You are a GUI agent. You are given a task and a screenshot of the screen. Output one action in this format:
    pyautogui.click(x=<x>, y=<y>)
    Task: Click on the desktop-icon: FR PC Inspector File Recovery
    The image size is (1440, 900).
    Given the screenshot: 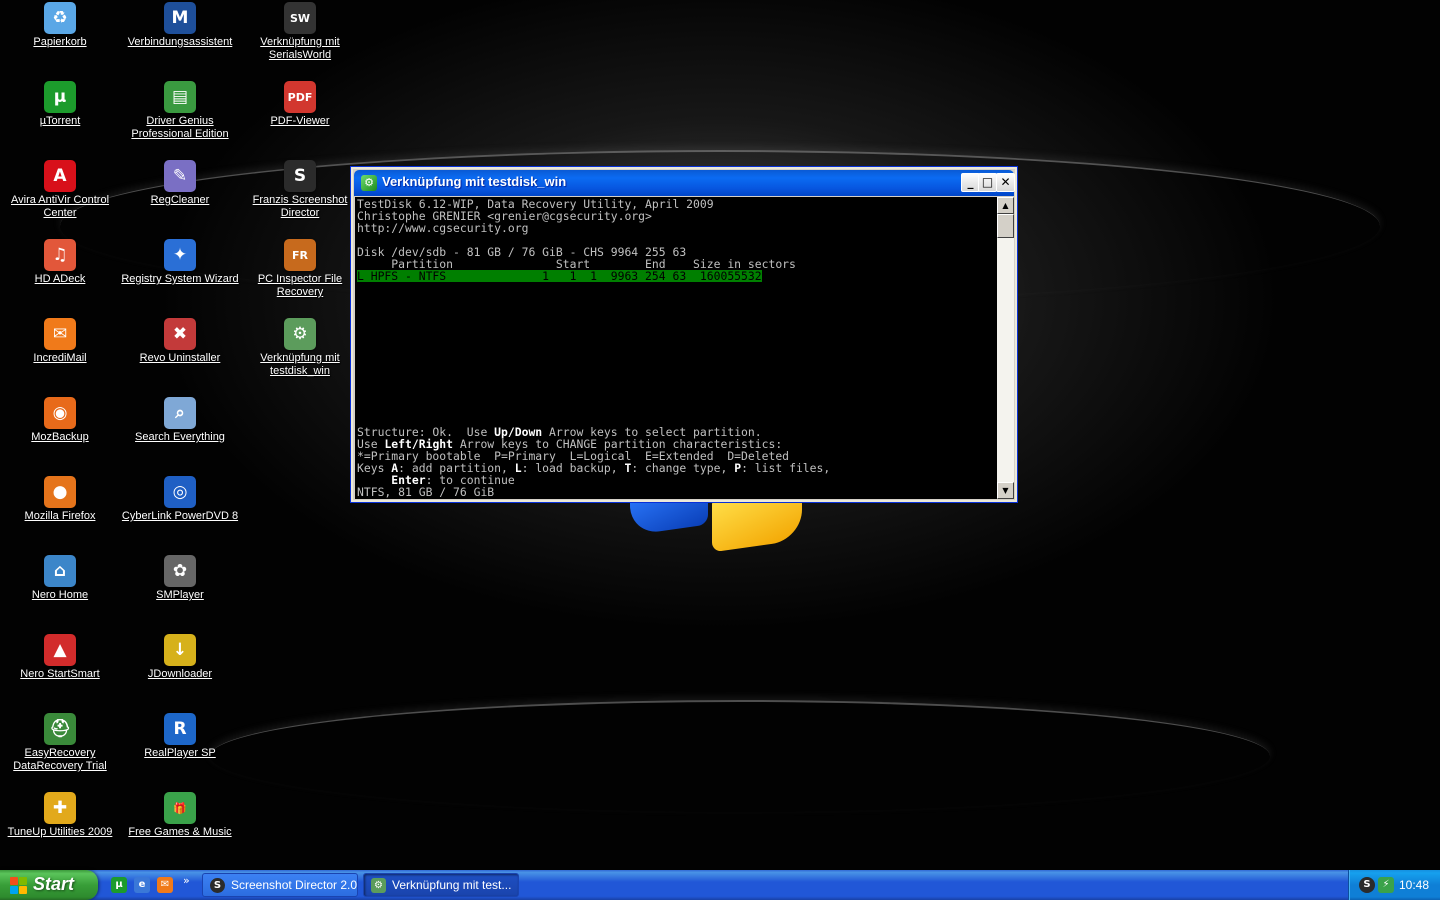 What is the action you would take?
    pyautogui.click(x=300, y=269)
    